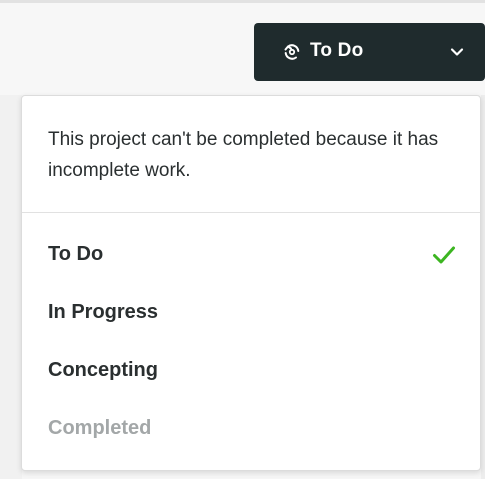  What do you see at coordinates (76, 254) in the screenshot?
I see `status-option-label: To Do` at bounding box center [76, 254].